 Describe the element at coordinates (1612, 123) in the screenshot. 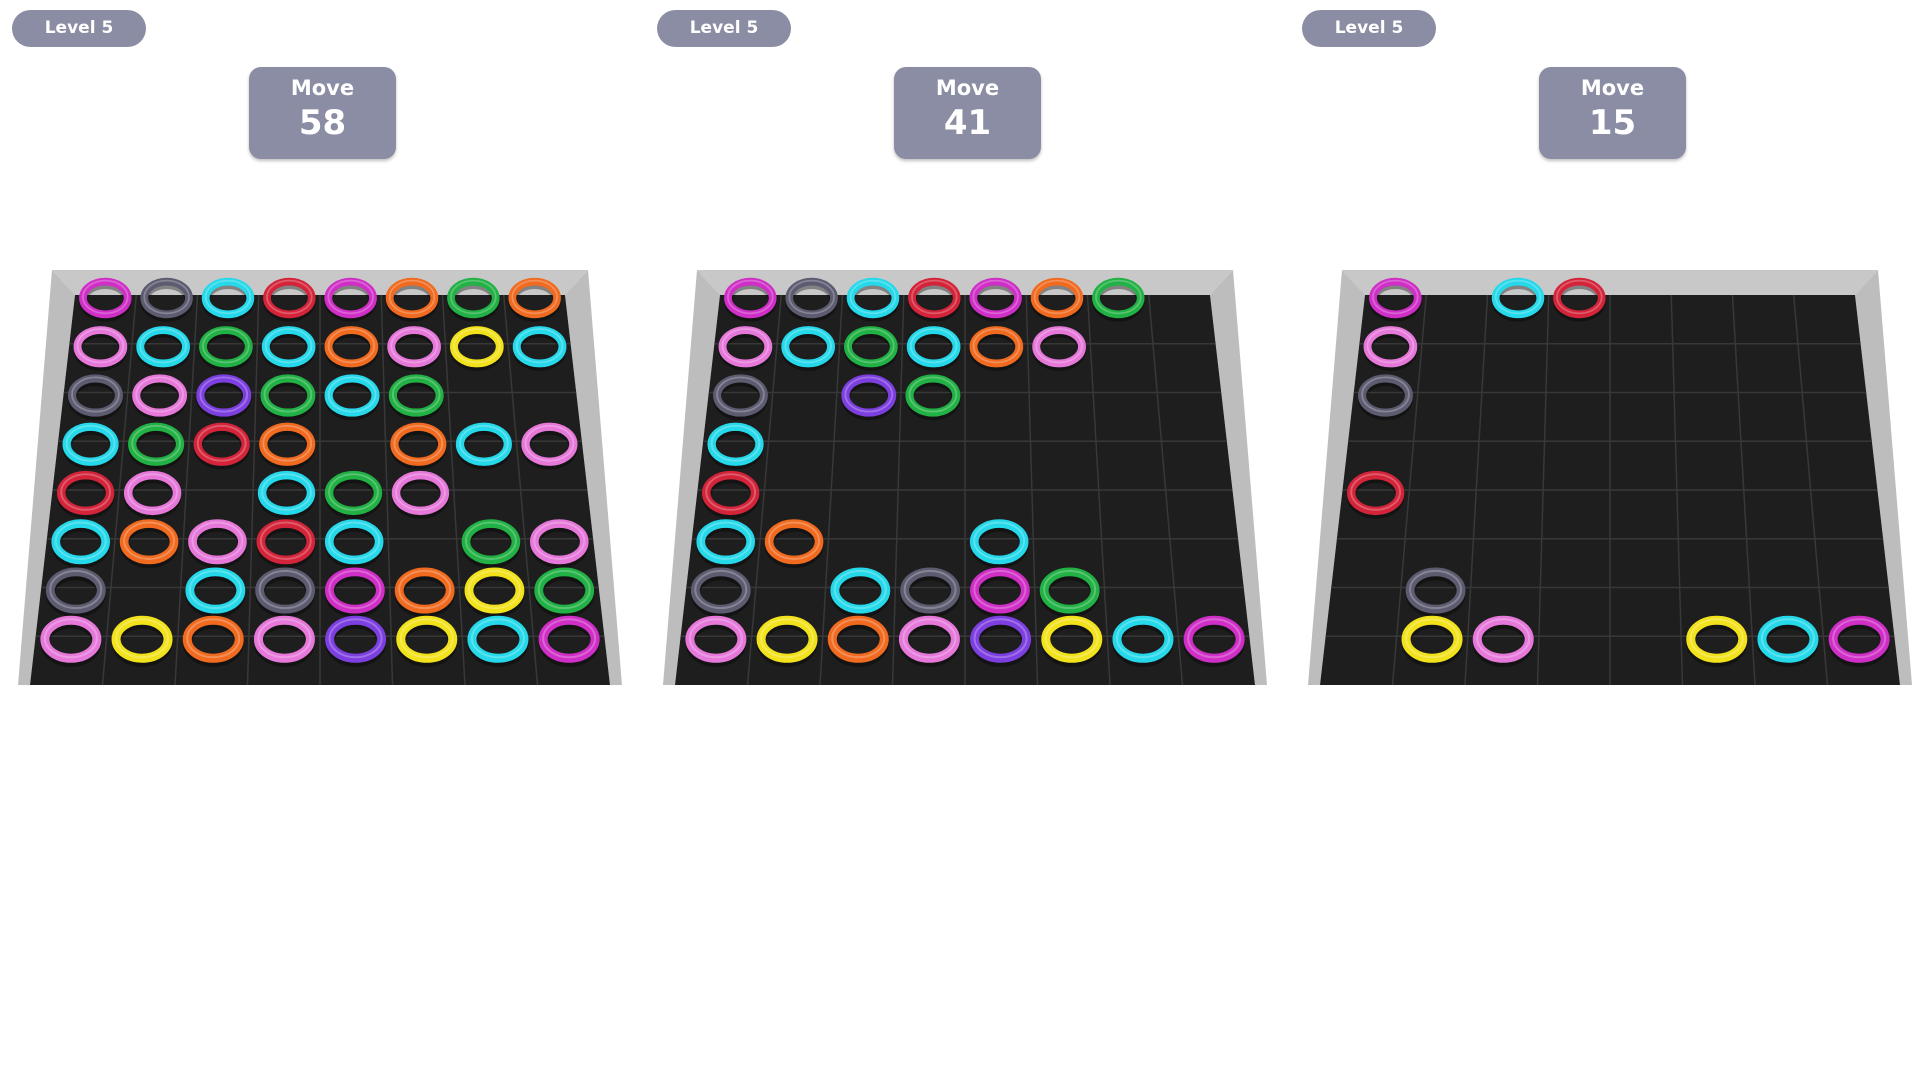

I see `move-count: 15` at that location.